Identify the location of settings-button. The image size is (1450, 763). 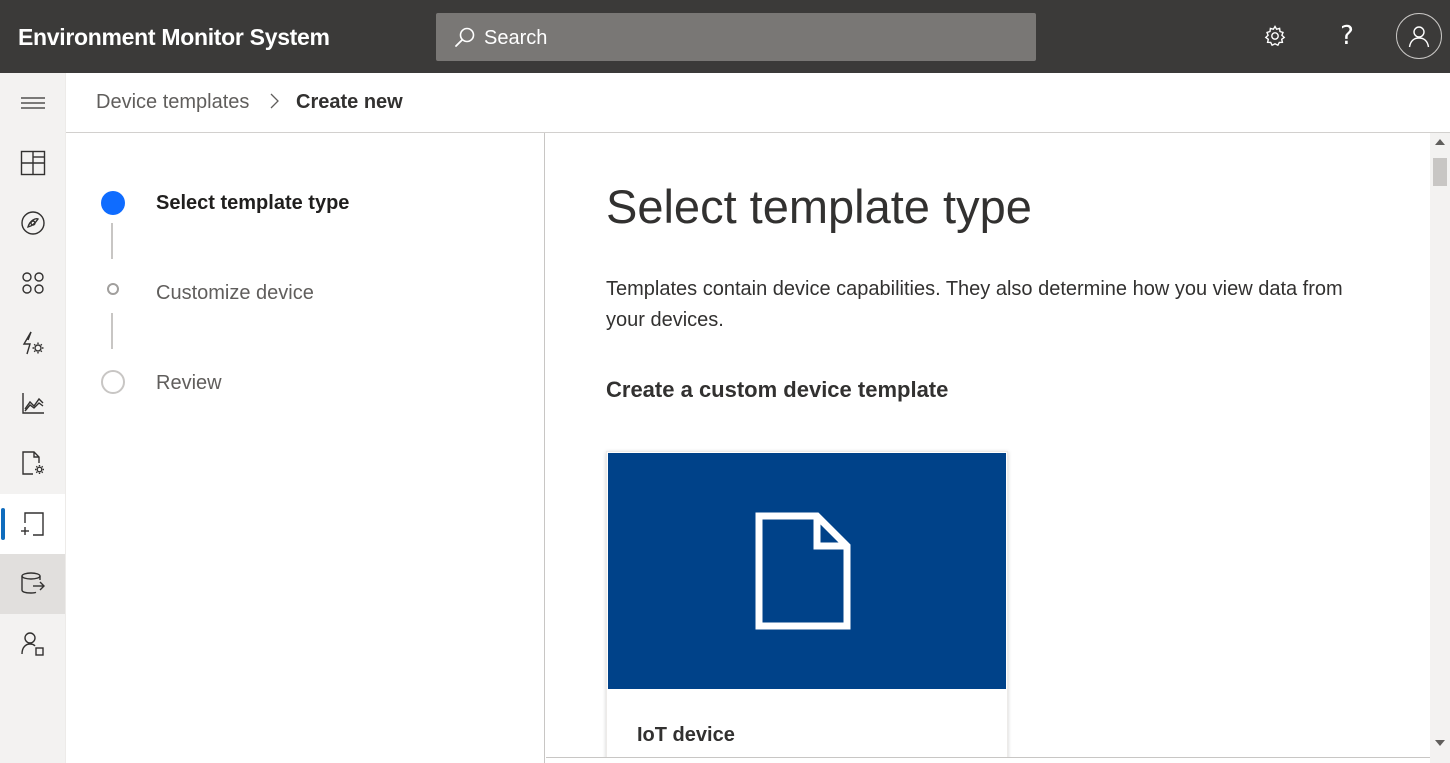
(1275, 36).